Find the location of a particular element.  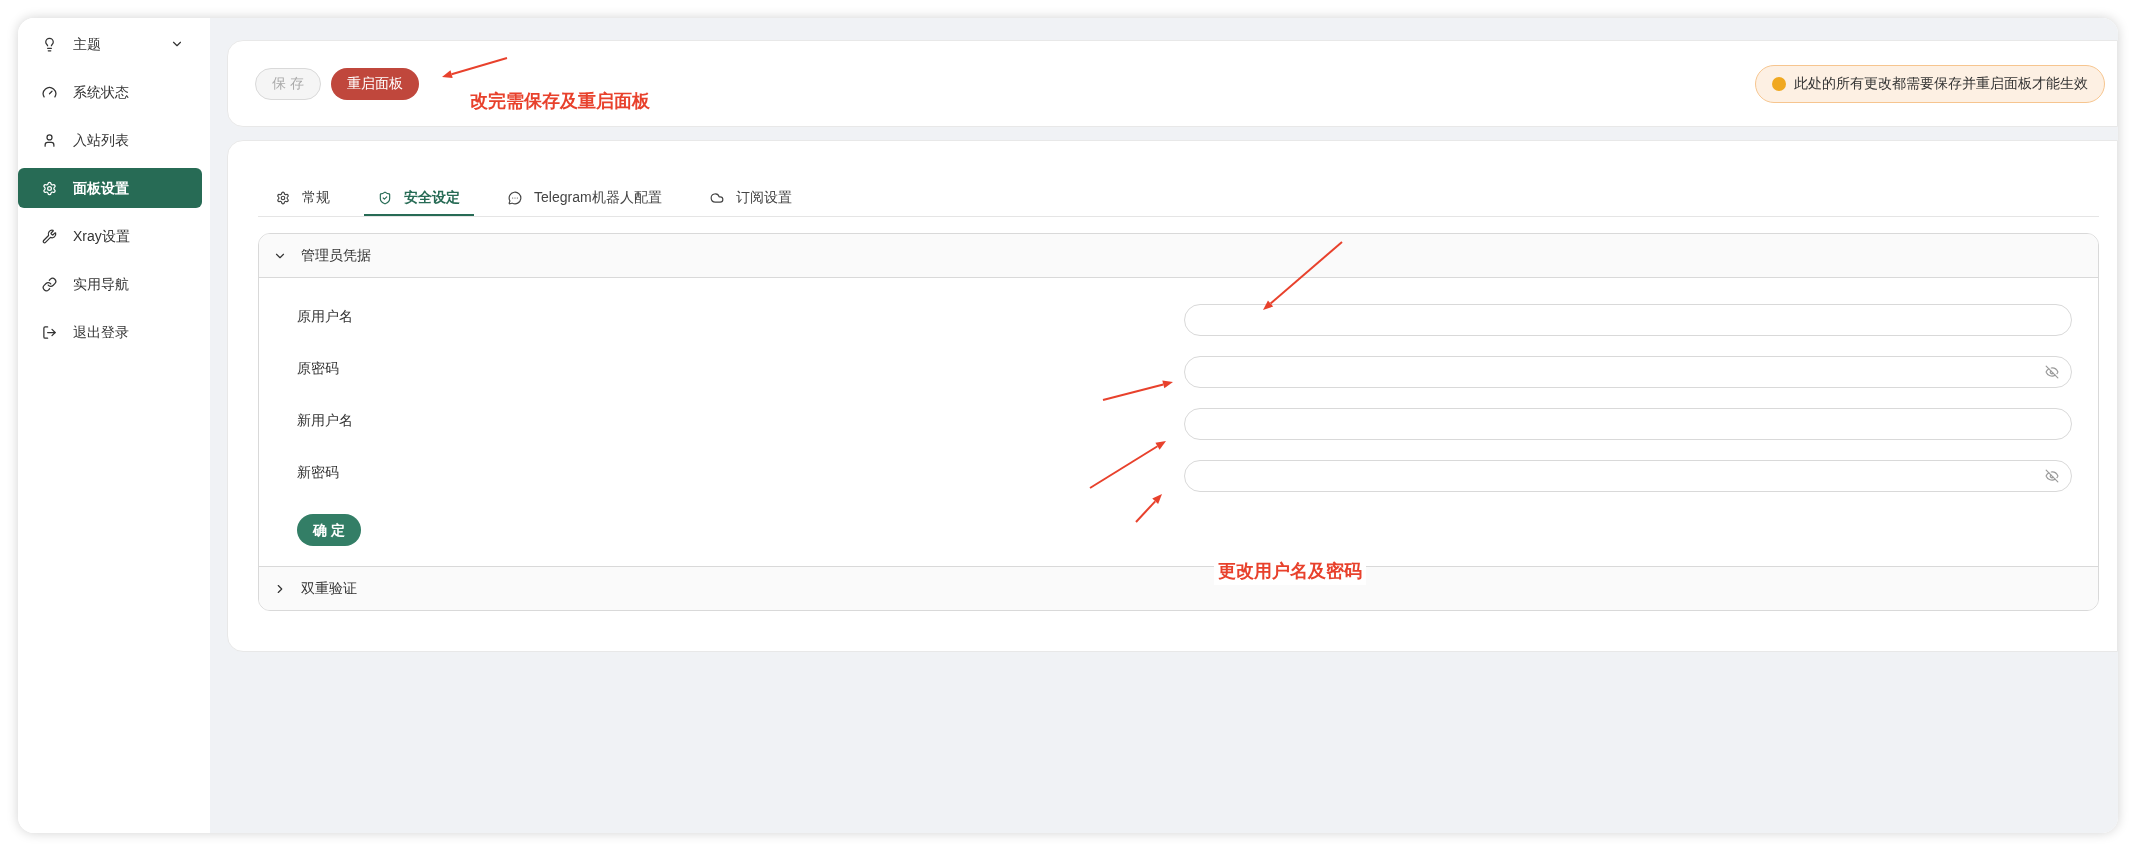

panel-header: 管理员凭据 is located at coordinates (1178, 255).